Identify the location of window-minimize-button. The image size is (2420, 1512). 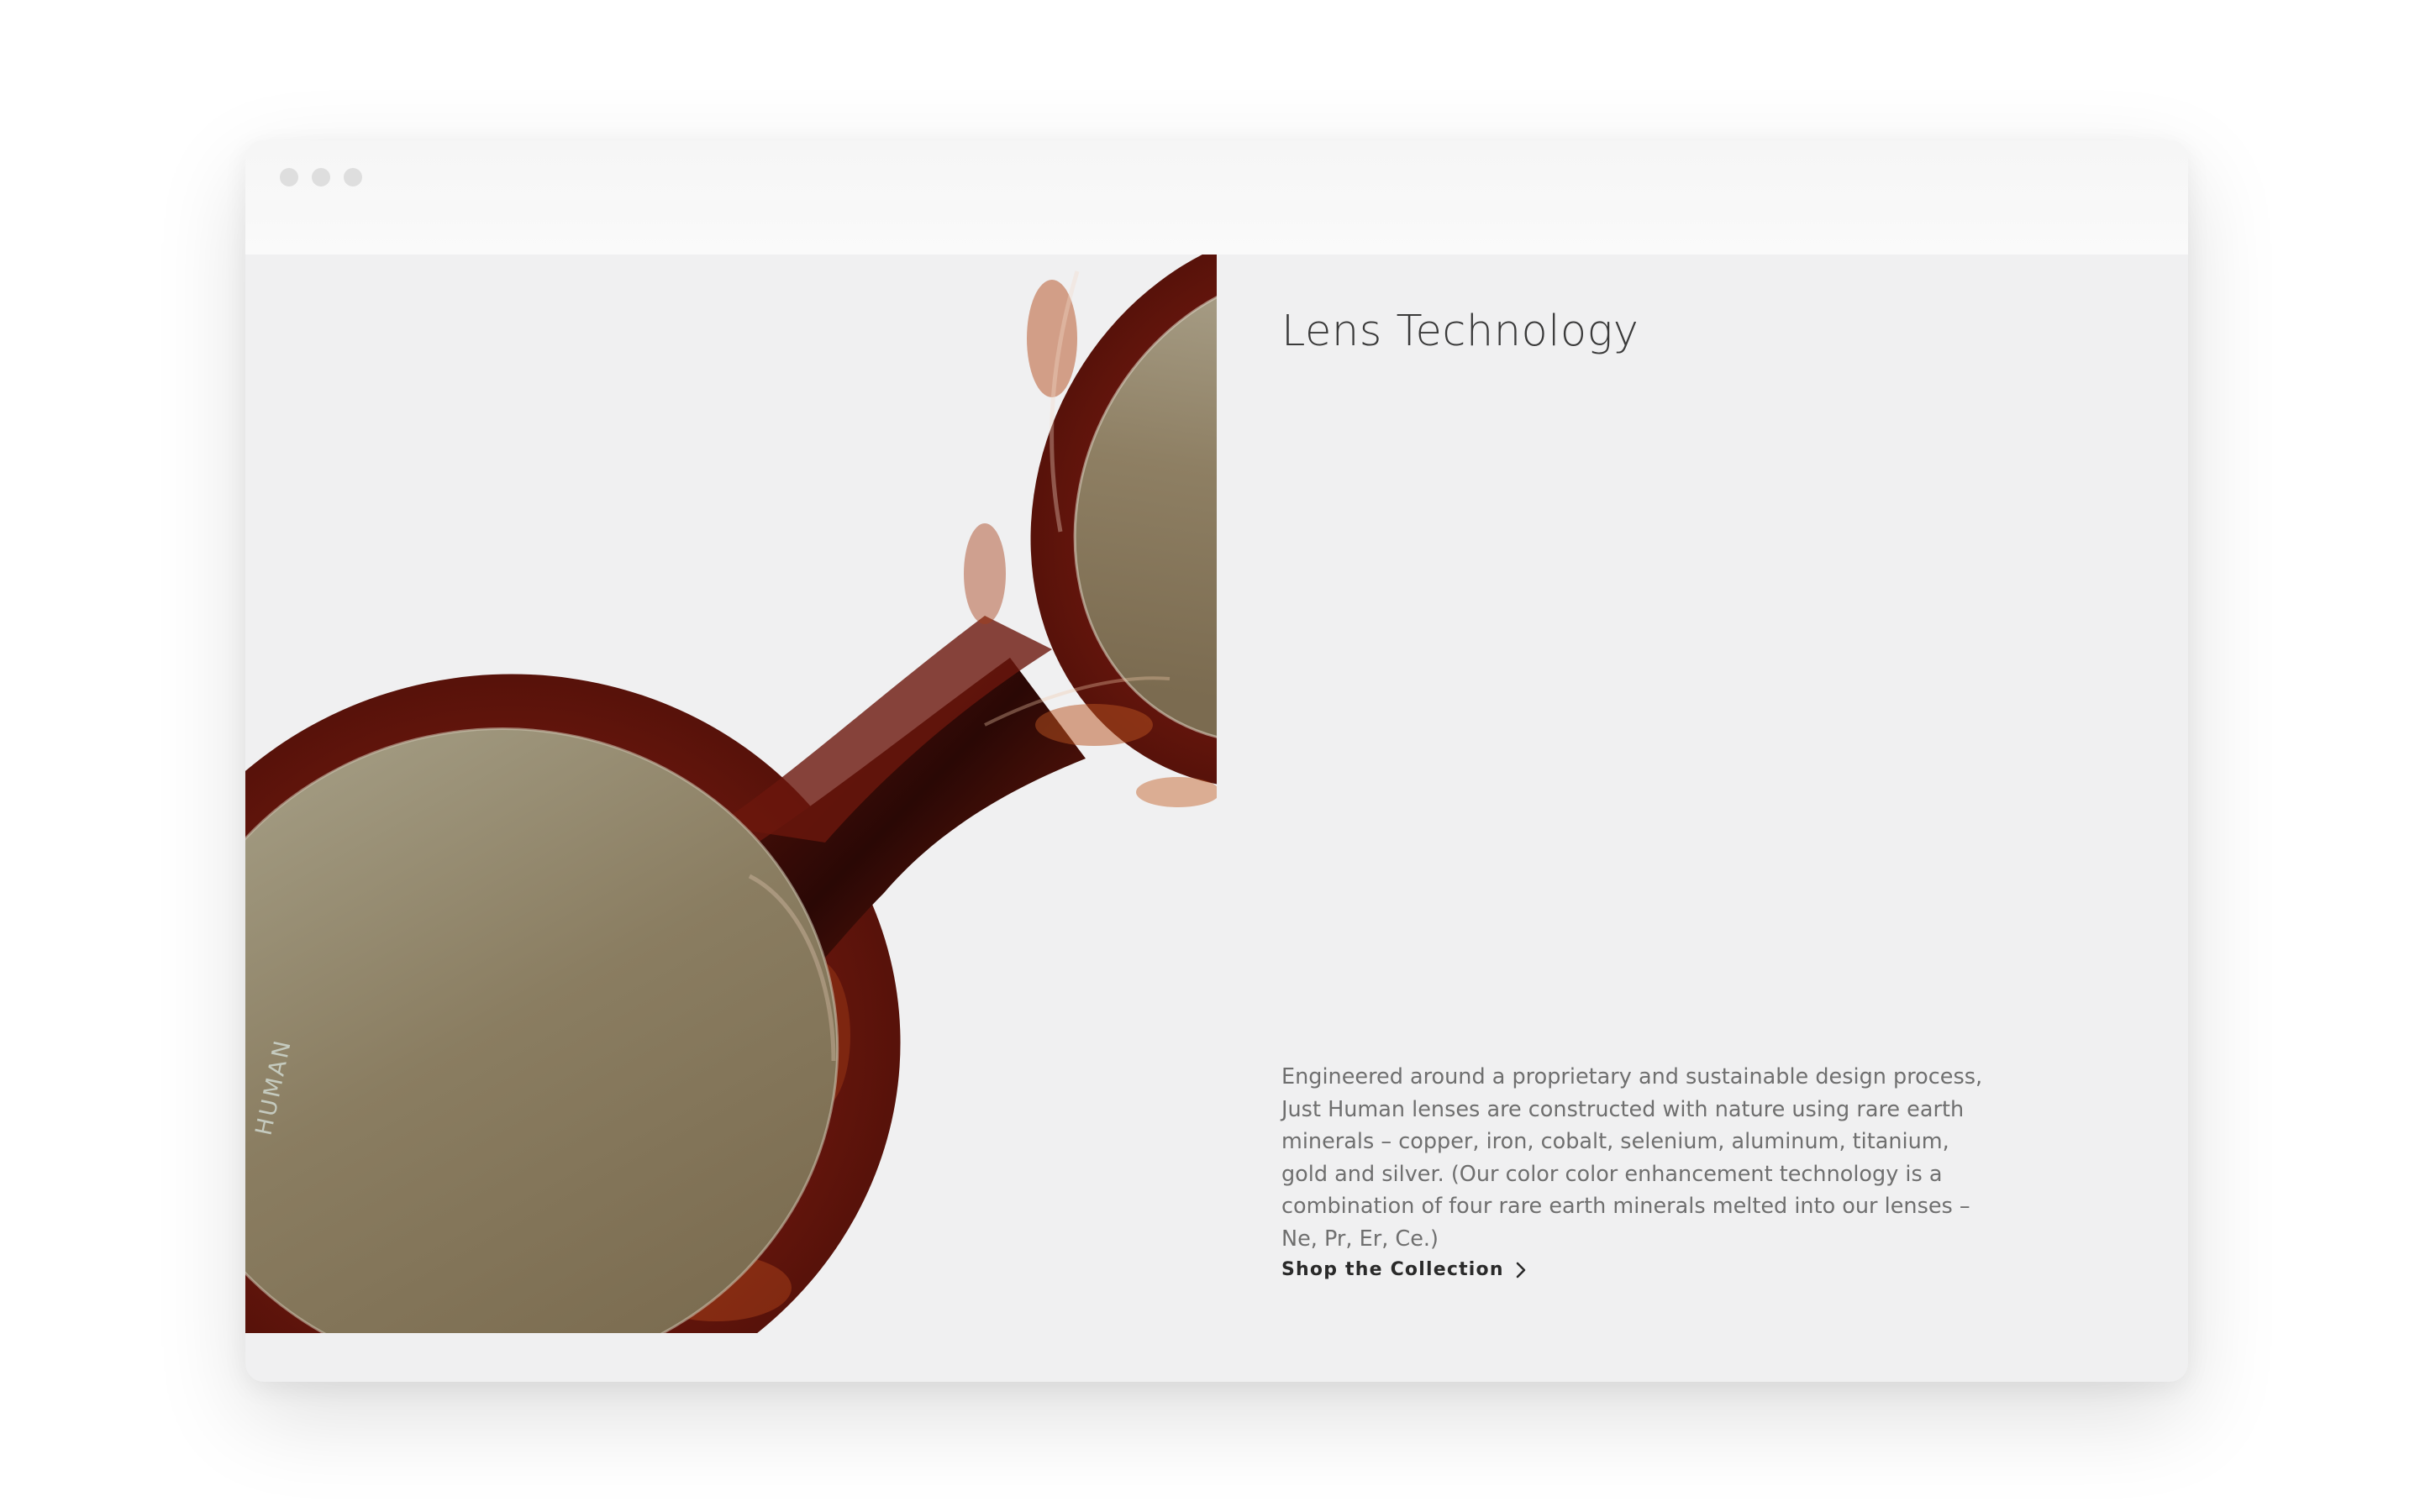
(321, 177).